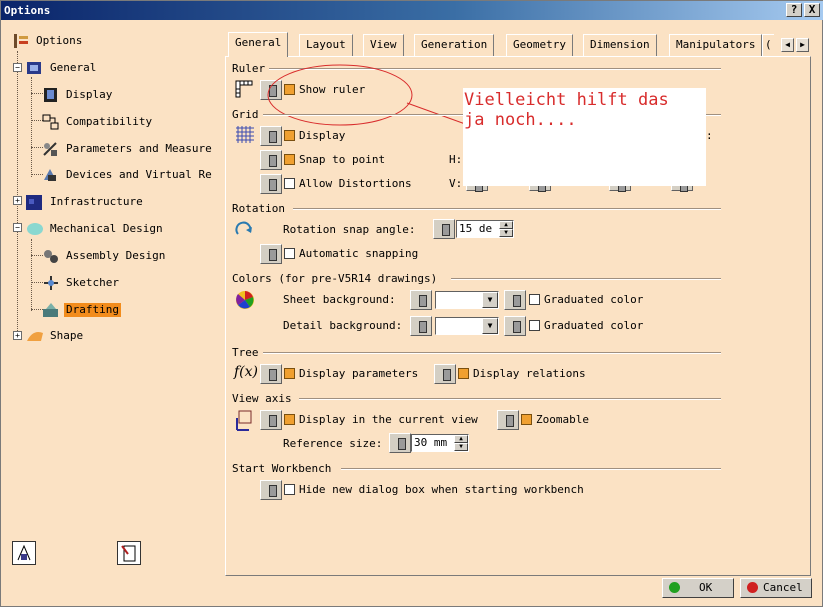 This screenshot has width=823, height=607. Describe the element at coordinates (445, 374) in the screenshot. I see `display-relations-lock-button` at that location.